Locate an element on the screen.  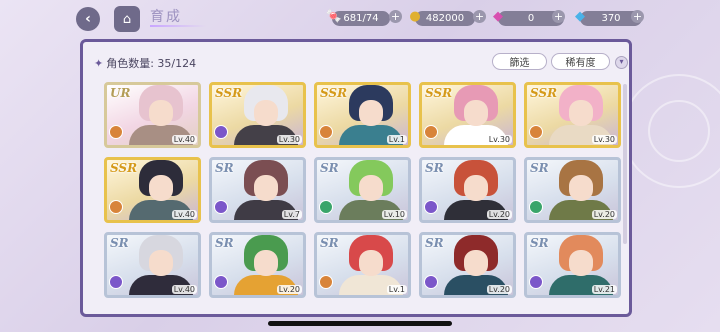
character-card: SSR Lv.40 is located at coordinates (152, 190).